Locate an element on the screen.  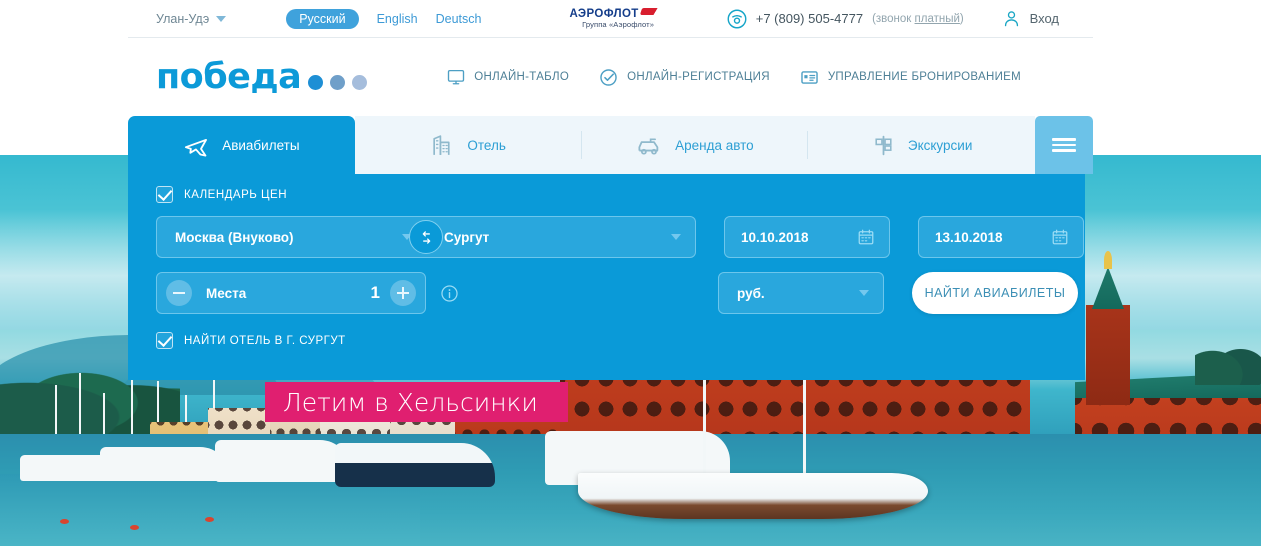
airplane-icon is located at coordinates (196, 147).